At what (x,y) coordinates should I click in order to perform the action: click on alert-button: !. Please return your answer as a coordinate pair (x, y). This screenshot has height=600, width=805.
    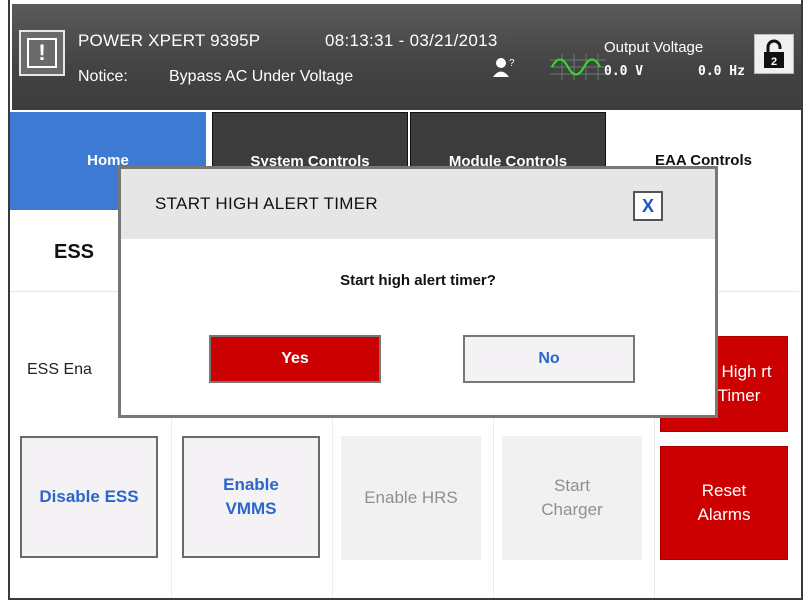
    Looking at the image, I should click on (42, 53).